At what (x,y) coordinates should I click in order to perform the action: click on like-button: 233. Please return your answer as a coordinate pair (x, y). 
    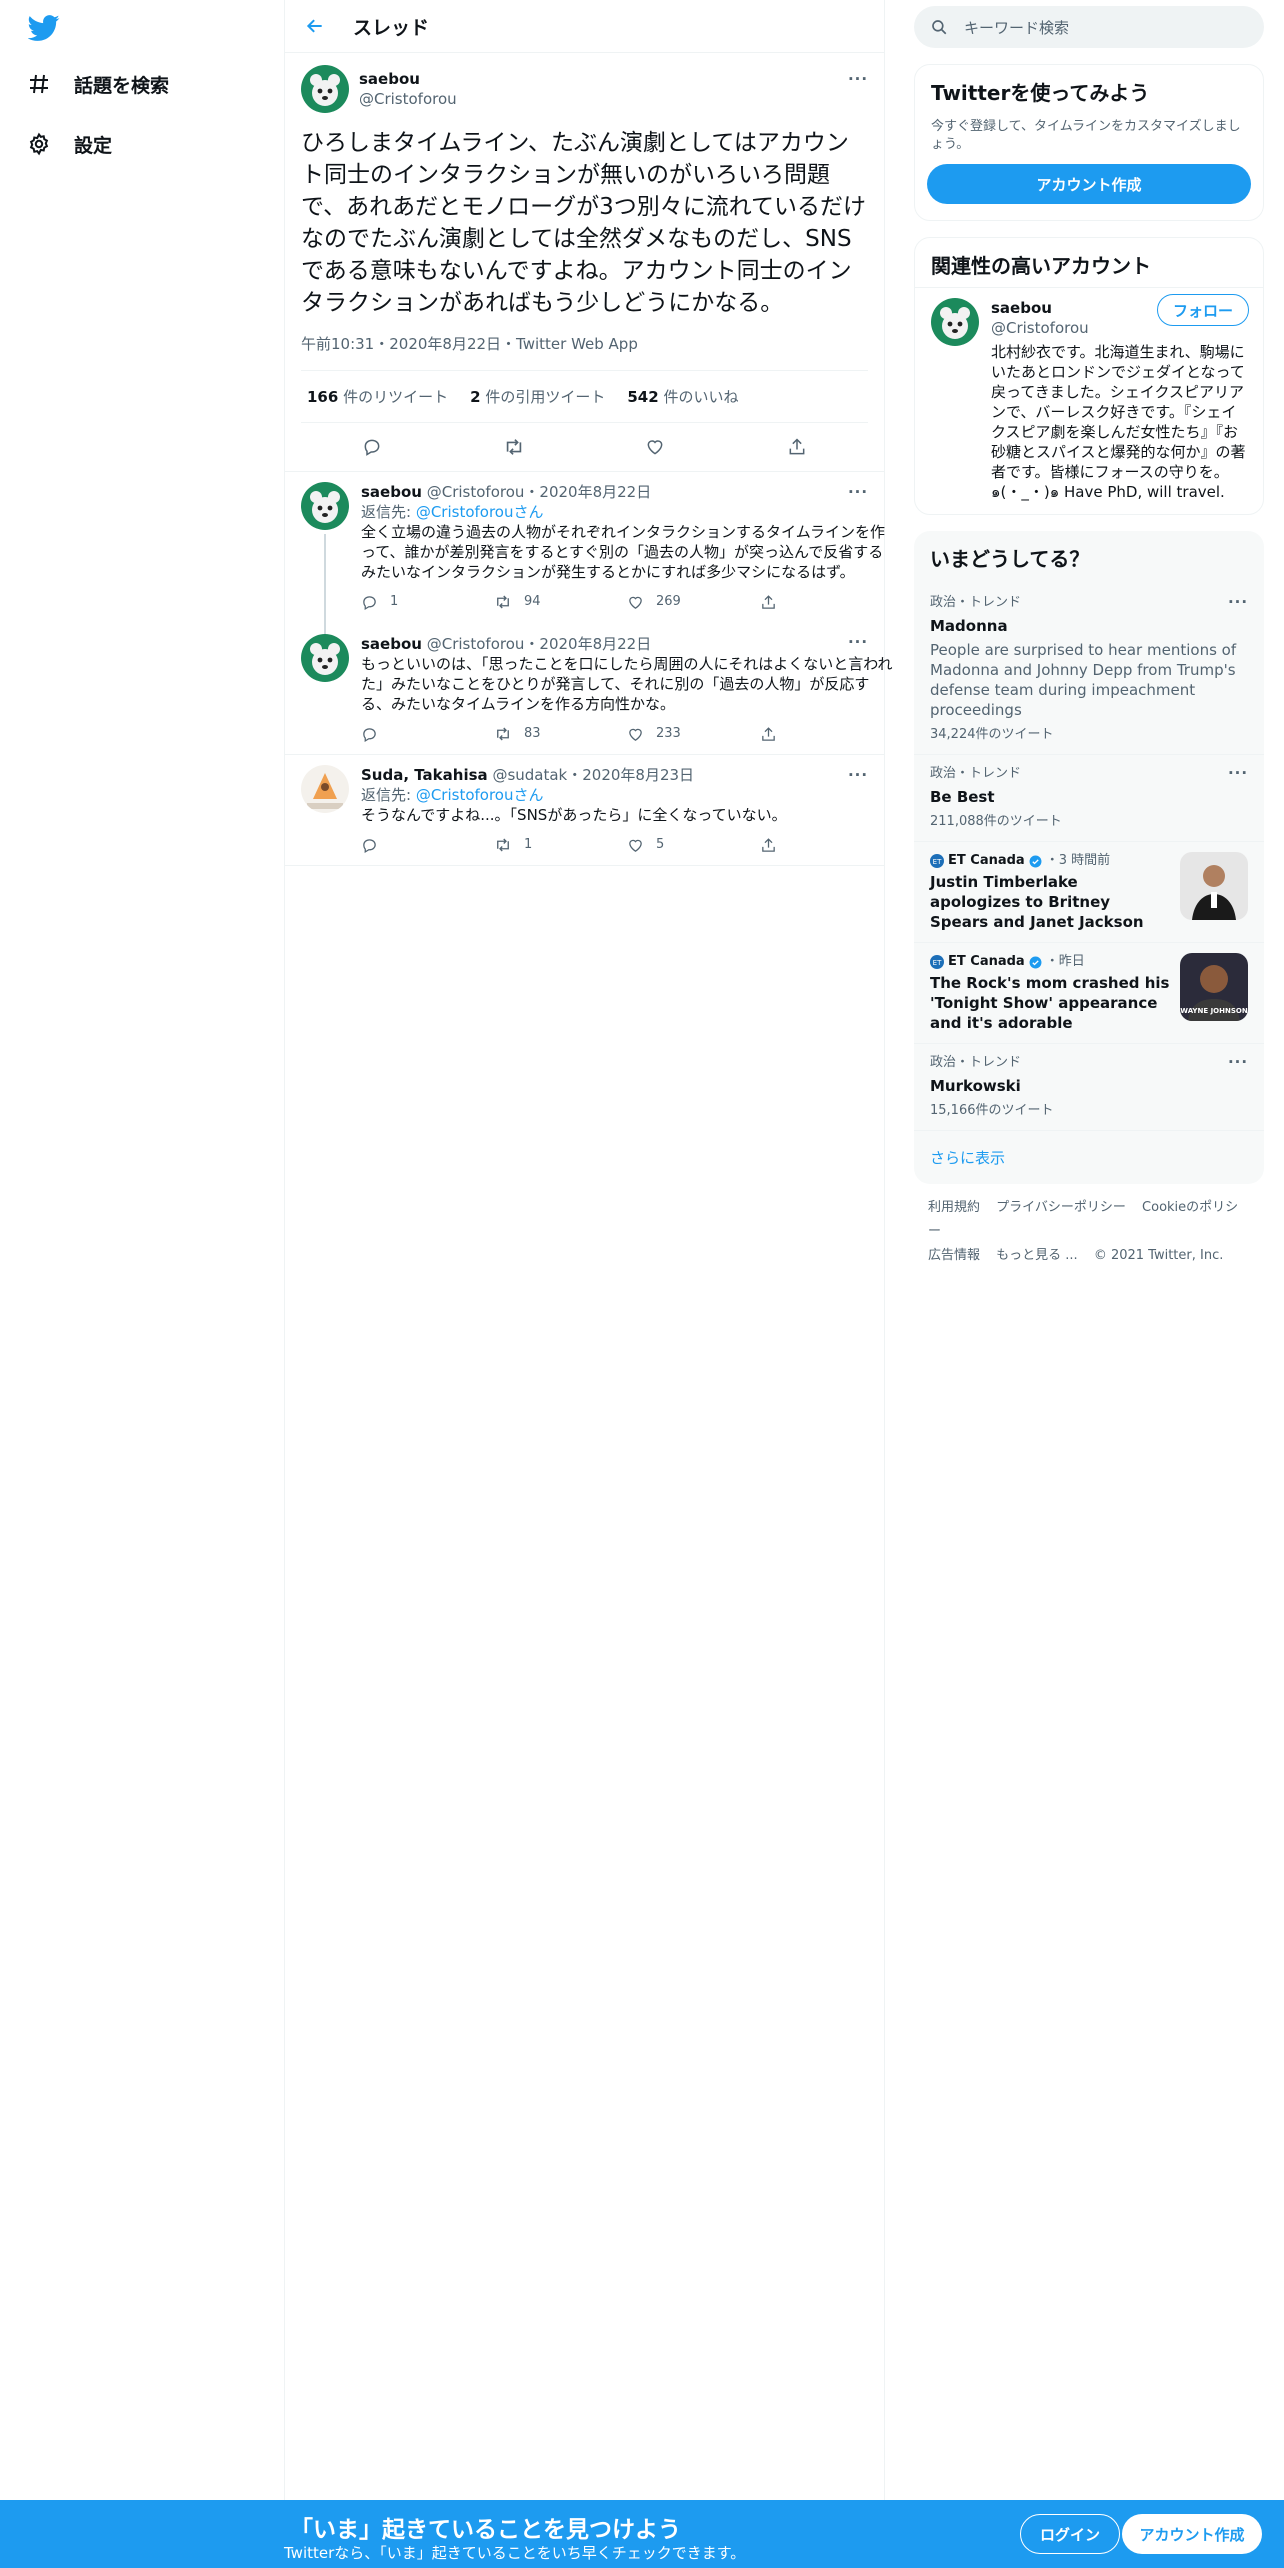
    Looking at the image, I should click on (693, 734).